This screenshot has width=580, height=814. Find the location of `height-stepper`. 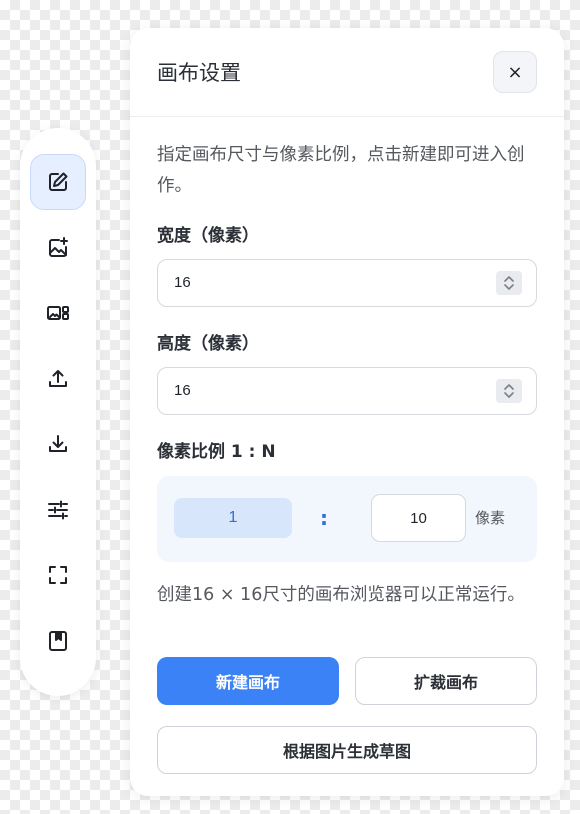

height-stepper is located at coordinates (509, 391).